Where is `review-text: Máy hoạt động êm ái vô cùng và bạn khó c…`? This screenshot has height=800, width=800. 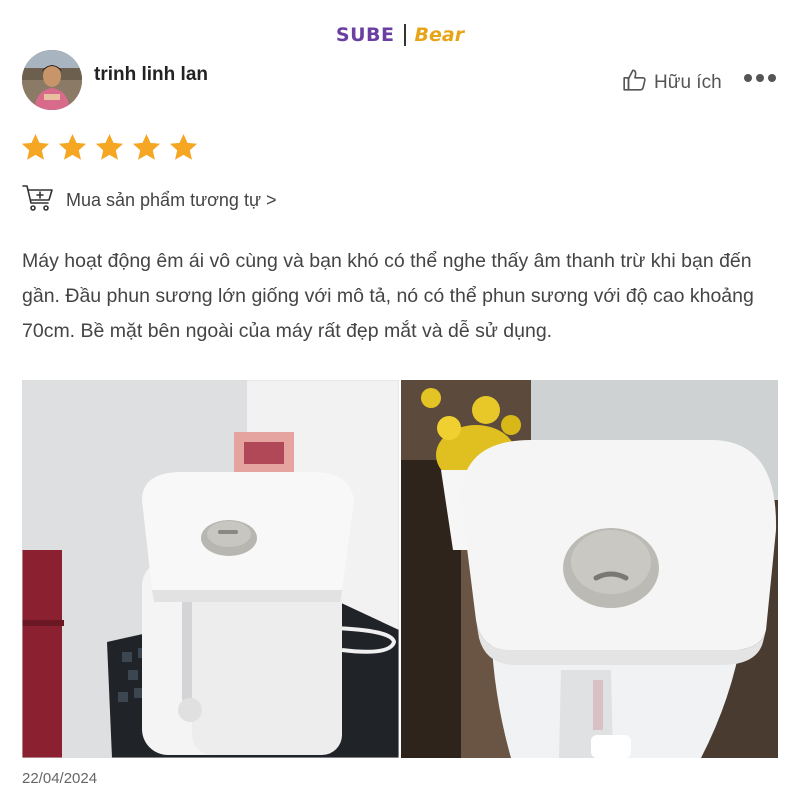
review-text: Máy hoạt động êm ái vô cùng và bạn khó c… is located at coordinates (388, 296).